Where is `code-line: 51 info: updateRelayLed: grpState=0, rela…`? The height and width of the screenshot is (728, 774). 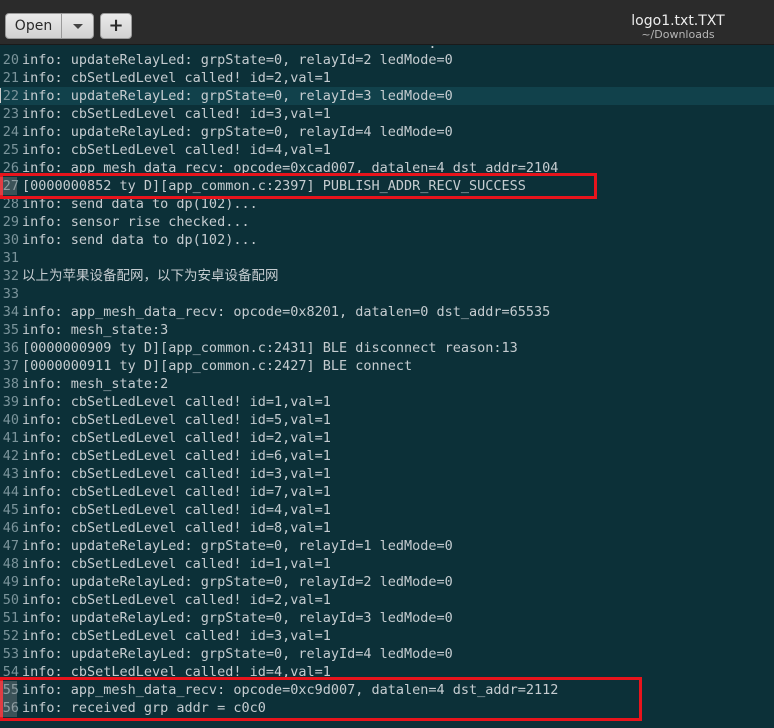 code-line: 51 info: updateRelayLed: grpState=0, rela… is located at coordinates (387, 618).